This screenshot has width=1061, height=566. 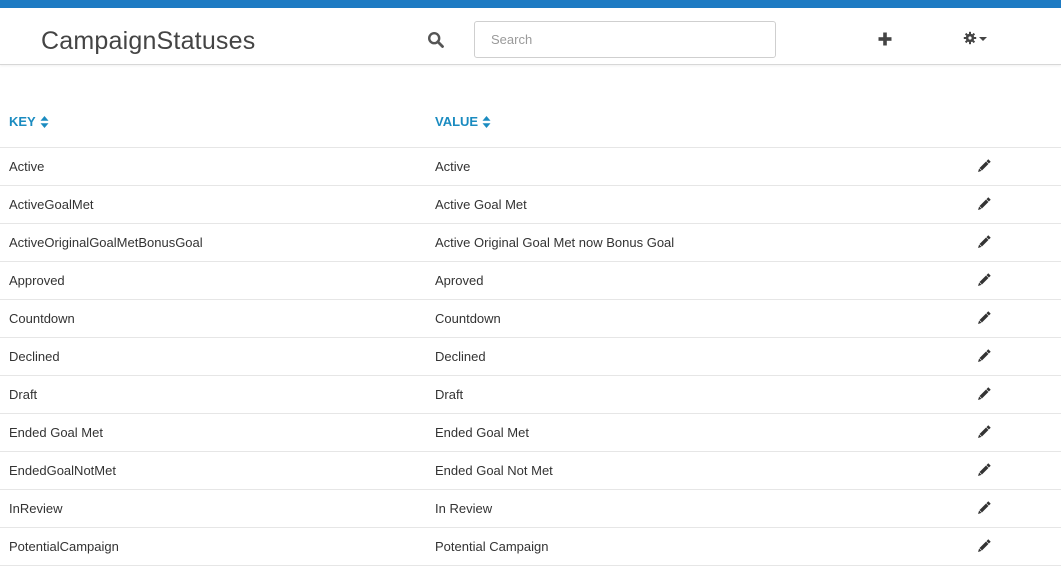 I want to click on column-header-value: VALUE, so click(x=463, y=122).